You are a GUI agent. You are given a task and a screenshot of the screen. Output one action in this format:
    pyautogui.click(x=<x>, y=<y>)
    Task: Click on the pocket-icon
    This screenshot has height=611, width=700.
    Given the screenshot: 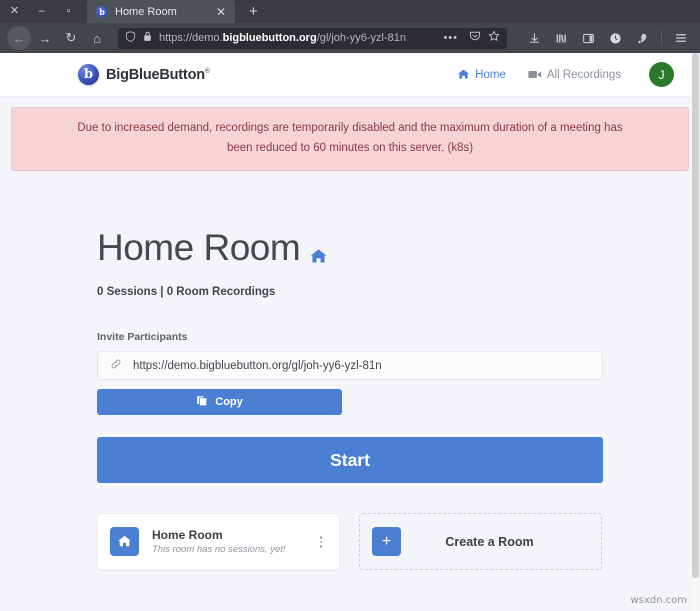 What is the action you would take?
    pyautogui.click(x=475, y=38)
    